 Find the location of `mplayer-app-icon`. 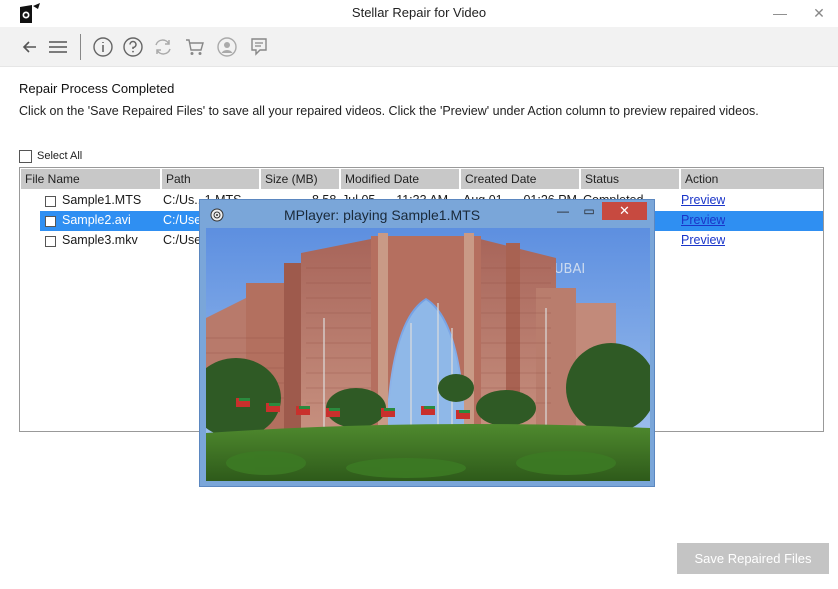

mplayer-app-icon is located at coordinates (217, 215).